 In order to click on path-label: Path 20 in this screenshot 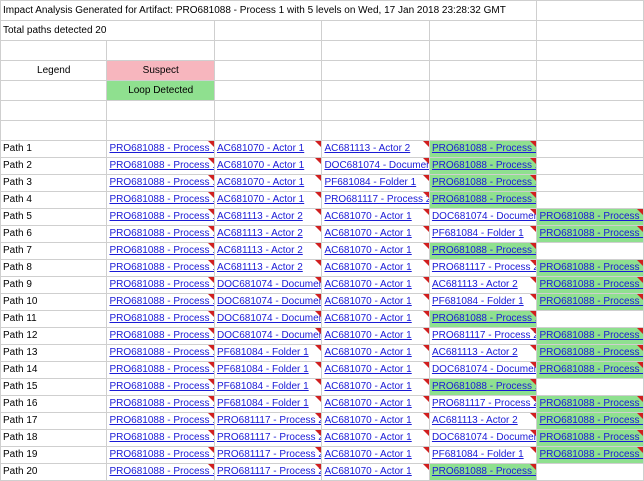, I will do `click(54, 472)`.